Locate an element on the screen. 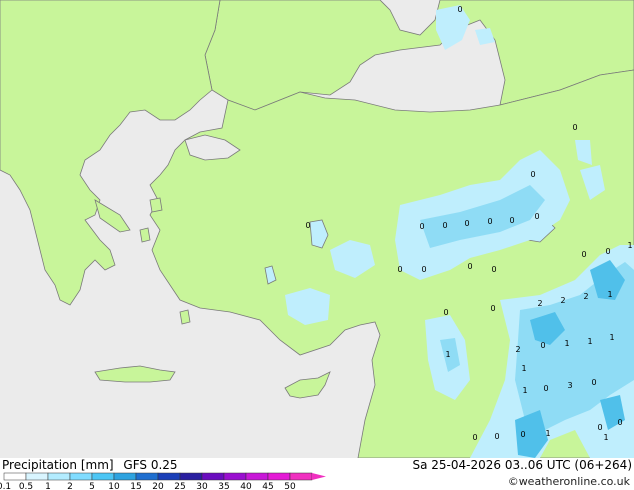 The height and width of the screenshot is (490, 634). map-value-label: 3 is located at coordinates (569, 385).